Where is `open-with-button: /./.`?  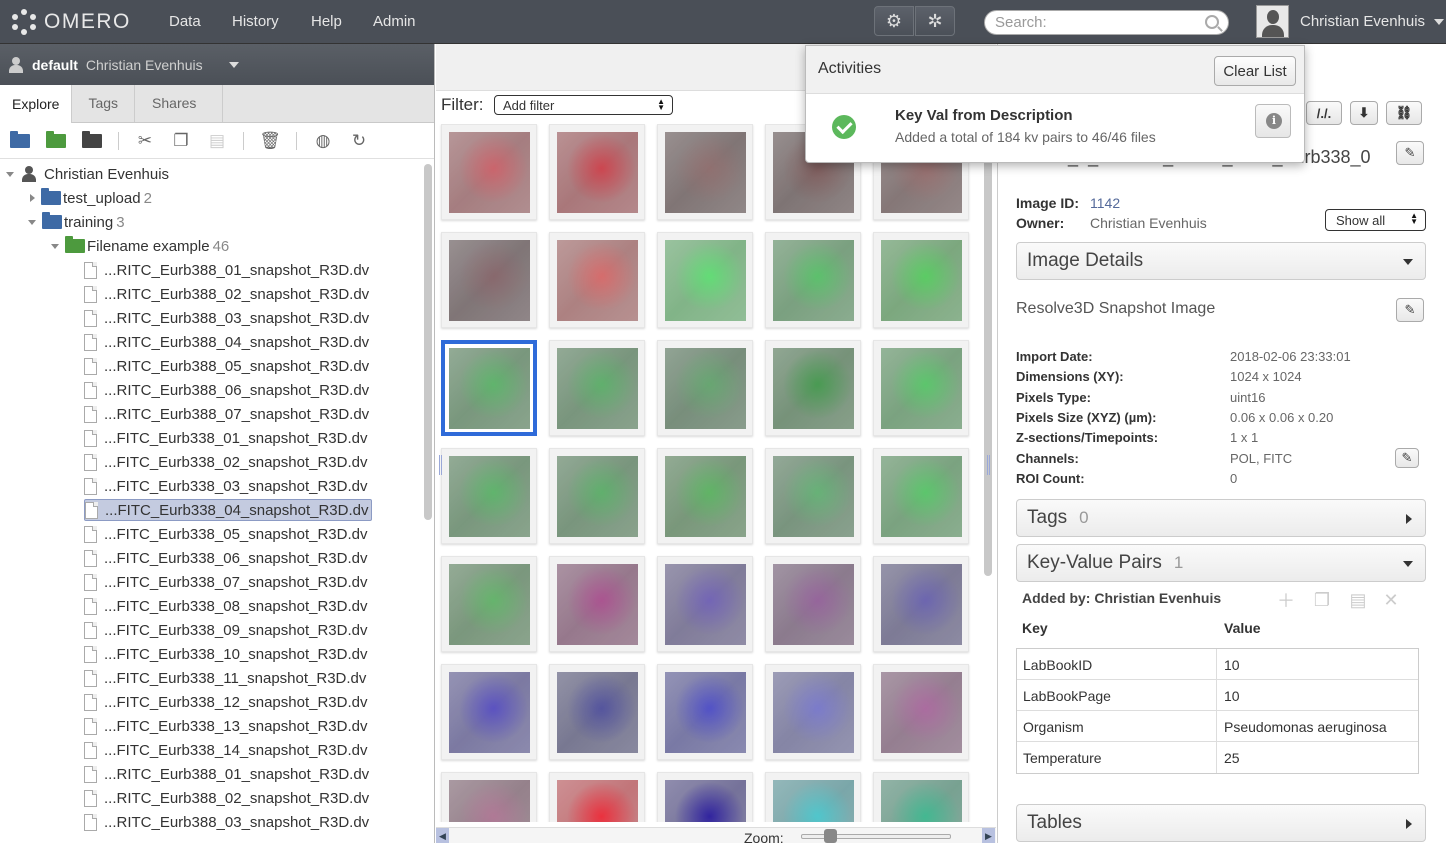
open-with-button: /./. is located at coordinates (1324, 113).